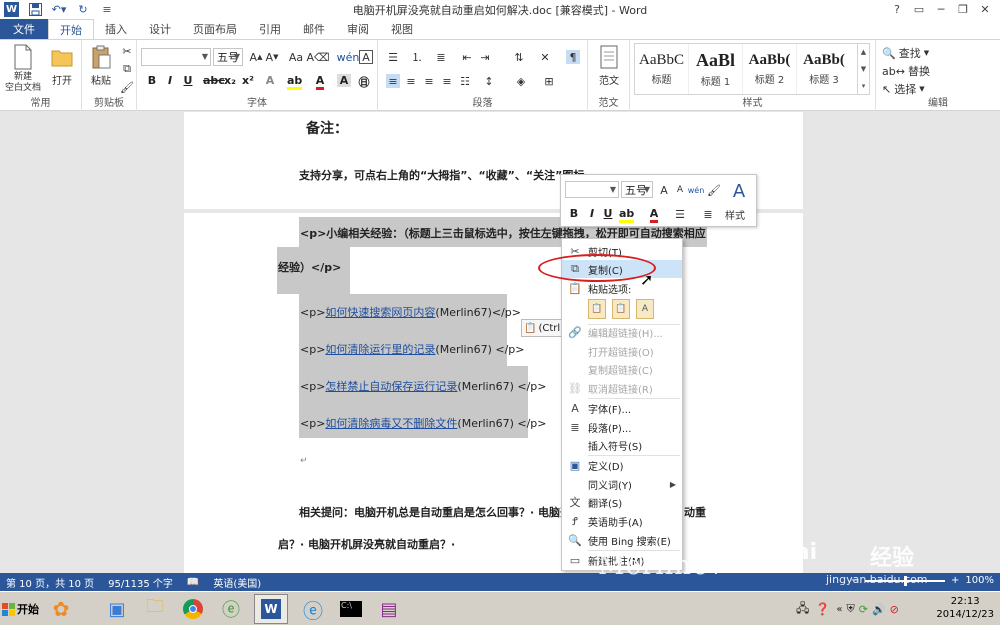 Image resolution: width=1000 pixels, height=625 pixels. Describe the element at coordinates (61, 609) in the screenshot. I see `taskbar-app-multicolor: ✿` at that location.